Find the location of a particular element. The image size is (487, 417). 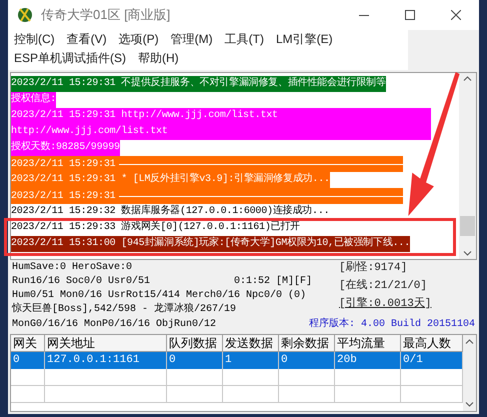

menu-item: 管理(M) is located at coordinates (197, 39).